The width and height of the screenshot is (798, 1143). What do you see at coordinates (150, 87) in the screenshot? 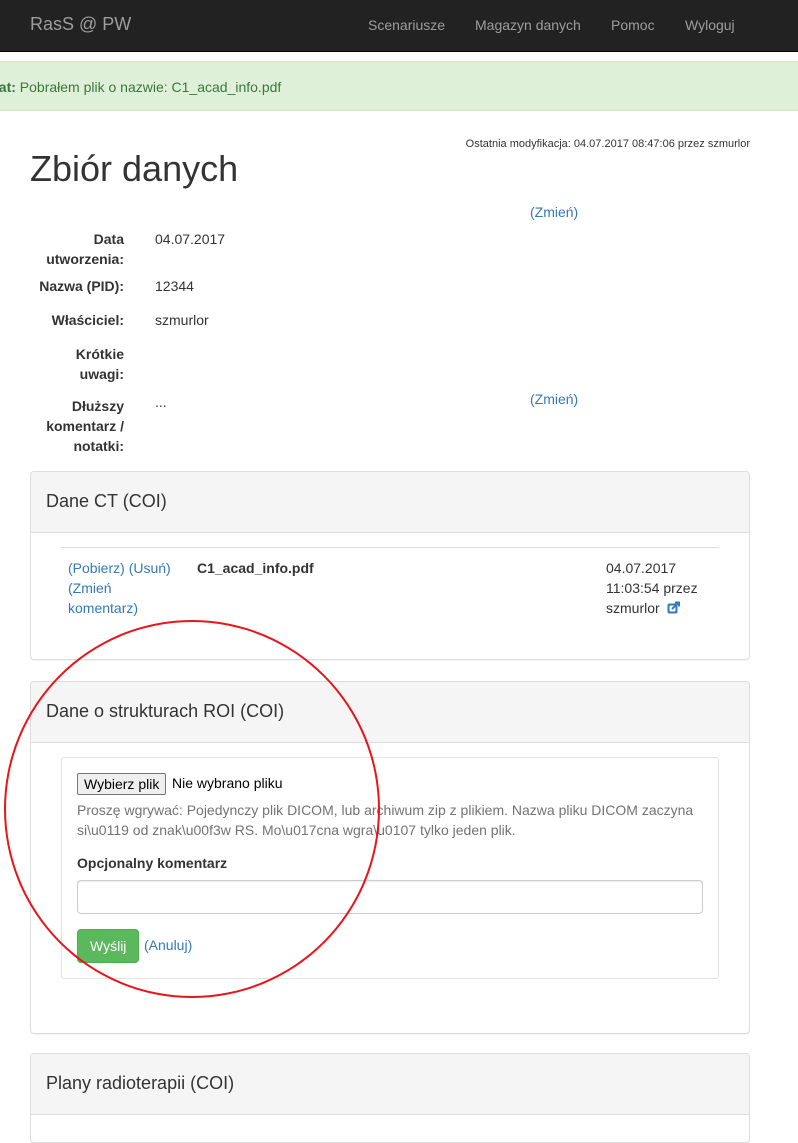
I see `alert-message: Pobrałem plik o nazwie: C1_acad_info.pdf` at bounding box center [150, 87].